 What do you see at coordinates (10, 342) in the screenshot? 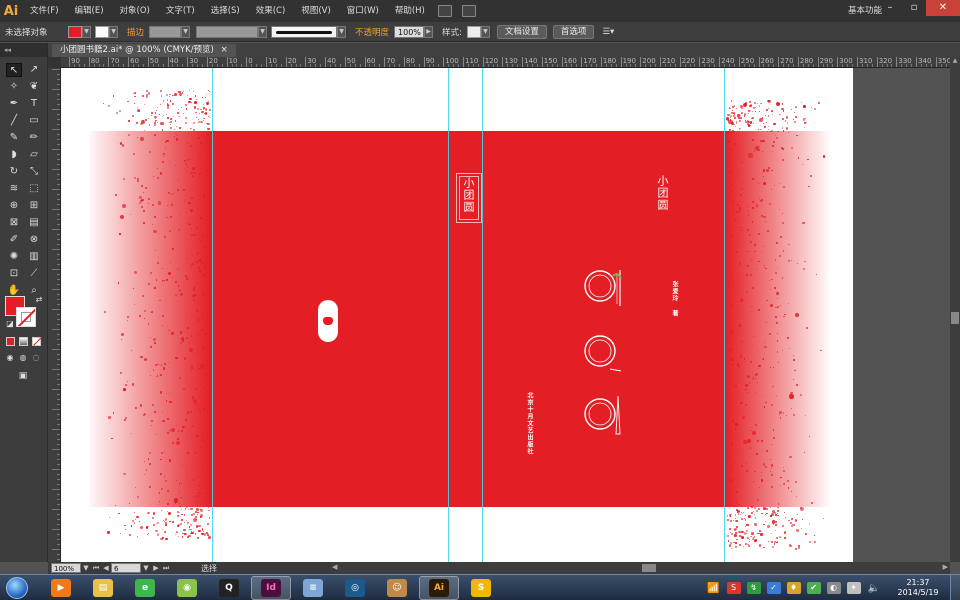
I see `color-mode-icon` at bounding box center [10, 342].